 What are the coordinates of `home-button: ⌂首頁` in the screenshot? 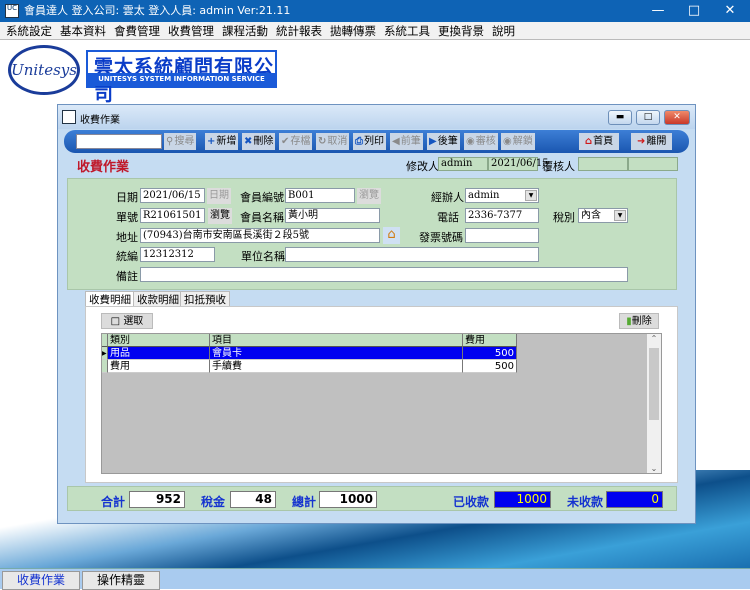 It's located at (599, 141).